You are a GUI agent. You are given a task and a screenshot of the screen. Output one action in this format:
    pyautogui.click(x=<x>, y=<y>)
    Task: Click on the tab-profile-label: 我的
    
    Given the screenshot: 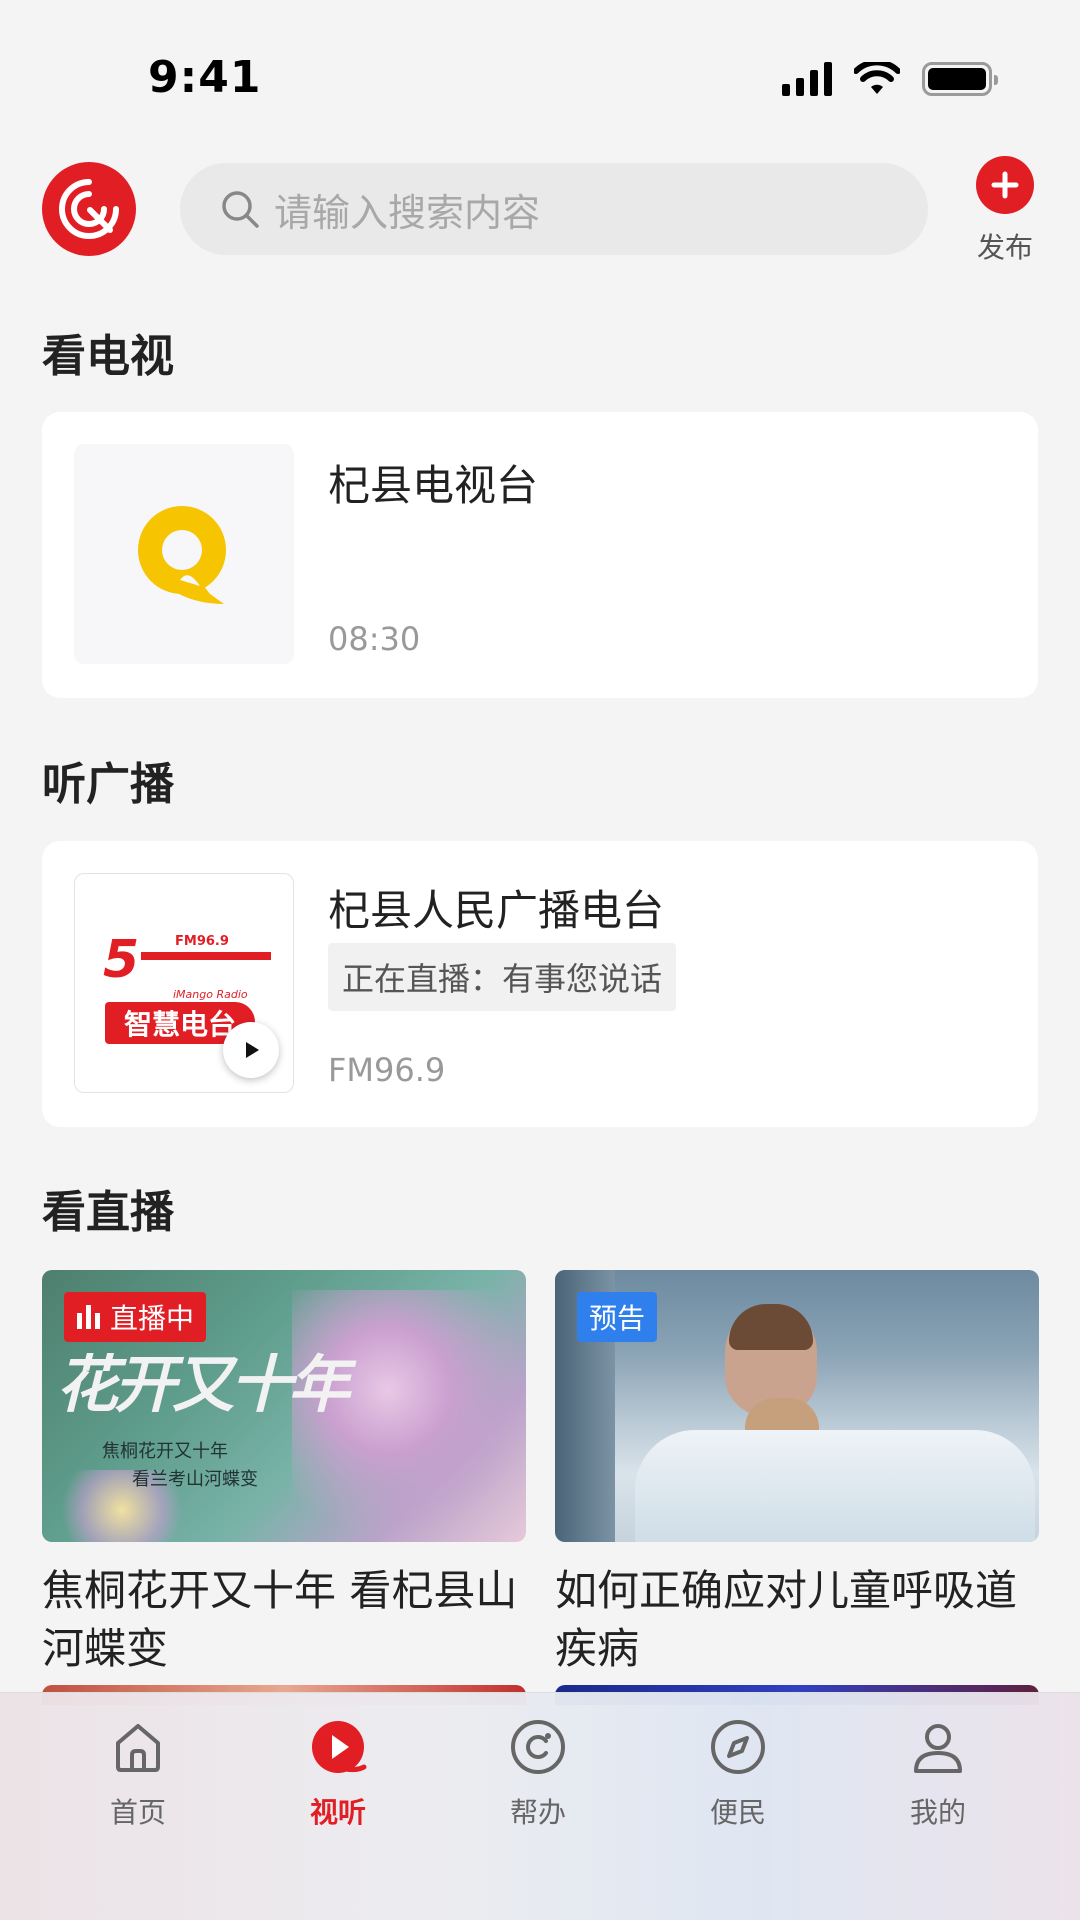 What is the action you would take?
    pyautogui.click(x=937, y=1812)
    